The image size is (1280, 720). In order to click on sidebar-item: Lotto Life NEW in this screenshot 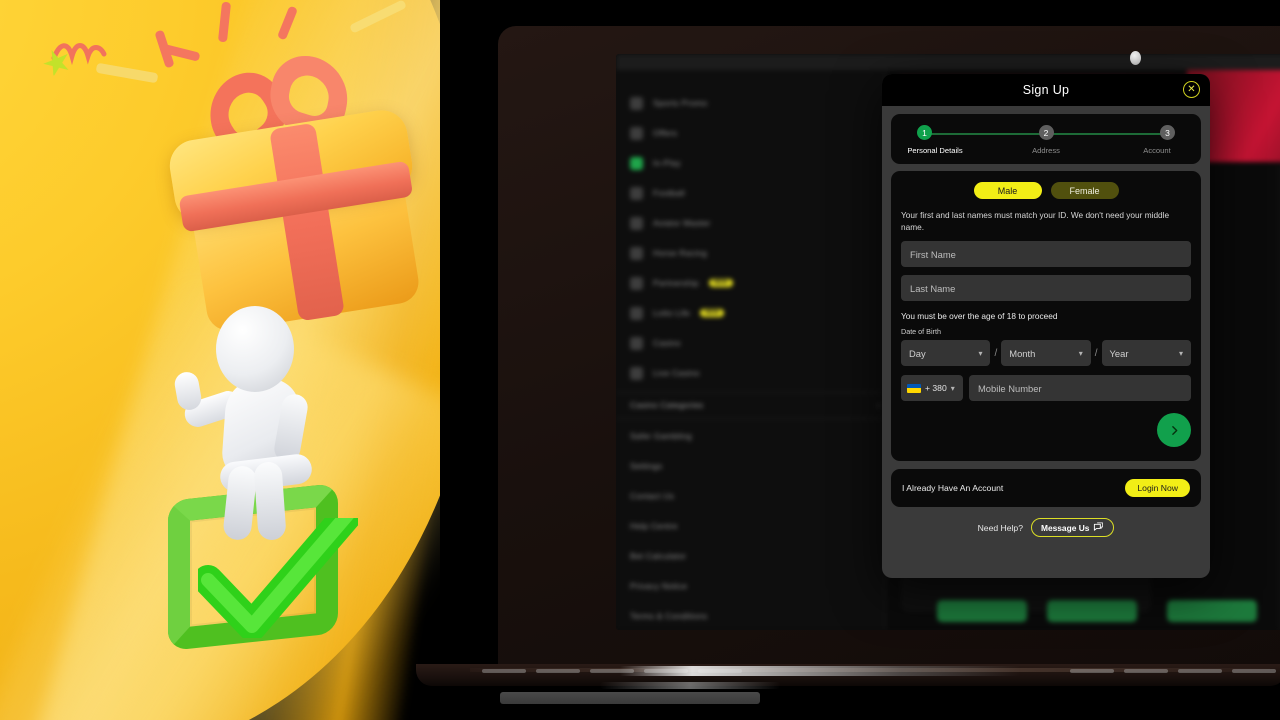, I will do `click(755, 313)`.